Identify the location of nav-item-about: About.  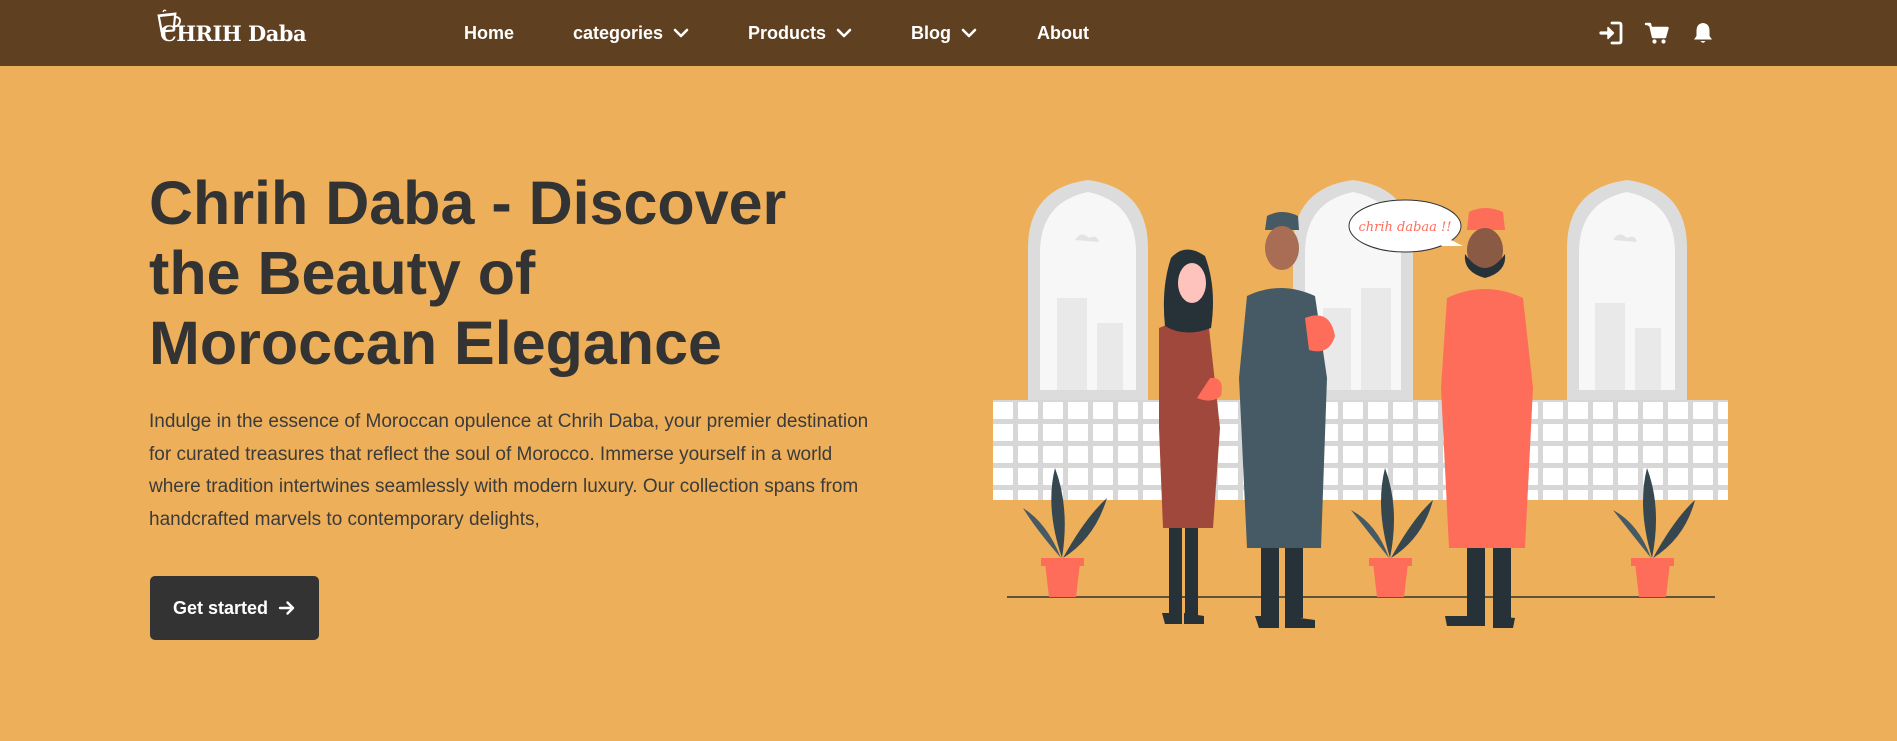
(1063, 33).